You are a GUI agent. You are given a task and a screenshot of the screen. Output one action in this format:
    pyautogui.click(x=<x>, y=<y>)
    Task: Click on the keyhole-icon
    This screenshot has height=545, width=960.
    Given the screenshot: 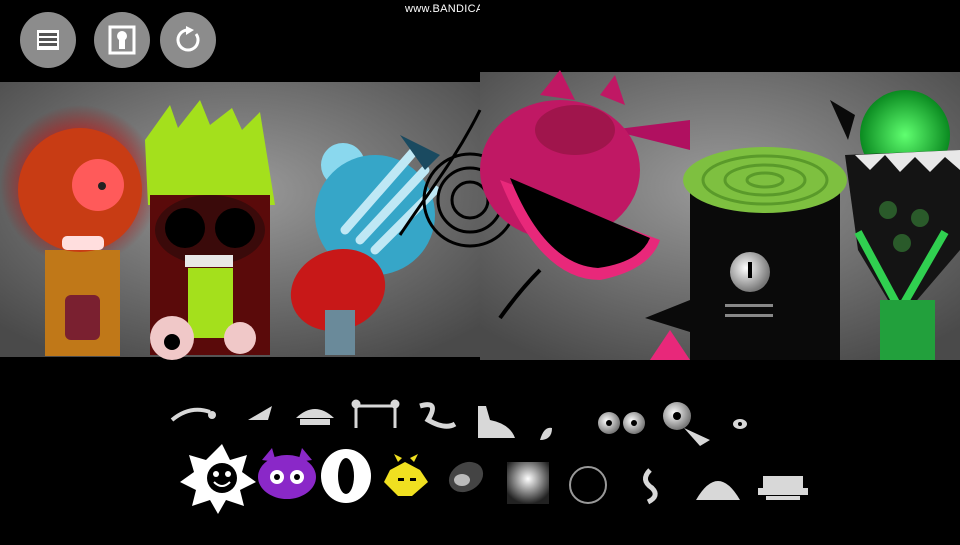 What is the action you would take?
    pyautogui.click(x=122, y=40)
    